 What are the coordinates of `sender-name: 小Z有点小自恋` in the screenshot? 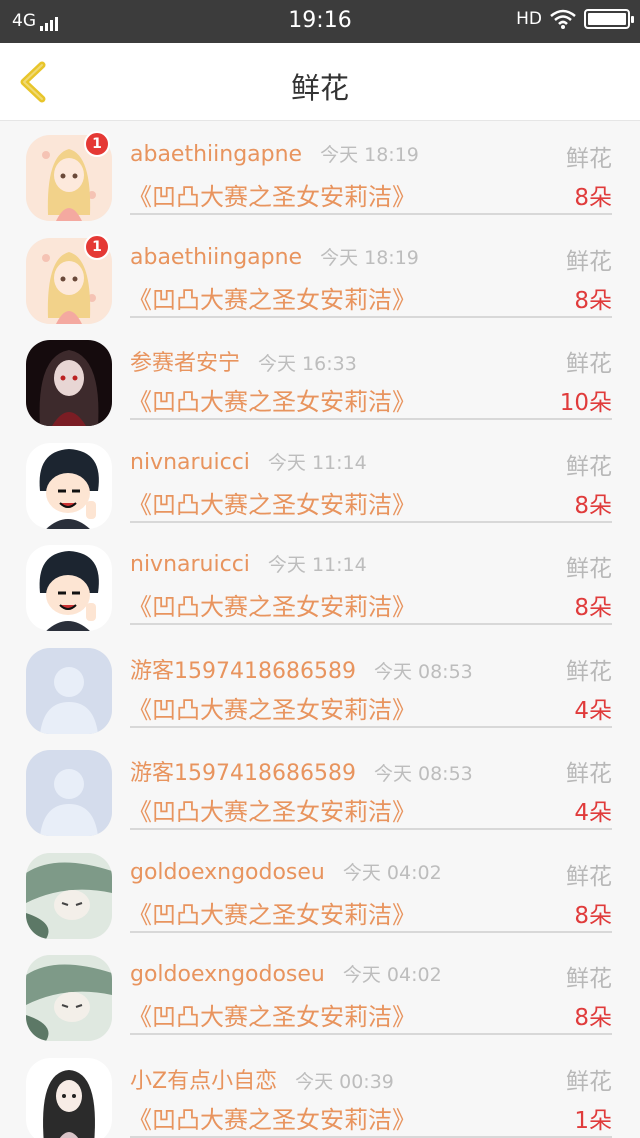 It's located at (203, 1081).